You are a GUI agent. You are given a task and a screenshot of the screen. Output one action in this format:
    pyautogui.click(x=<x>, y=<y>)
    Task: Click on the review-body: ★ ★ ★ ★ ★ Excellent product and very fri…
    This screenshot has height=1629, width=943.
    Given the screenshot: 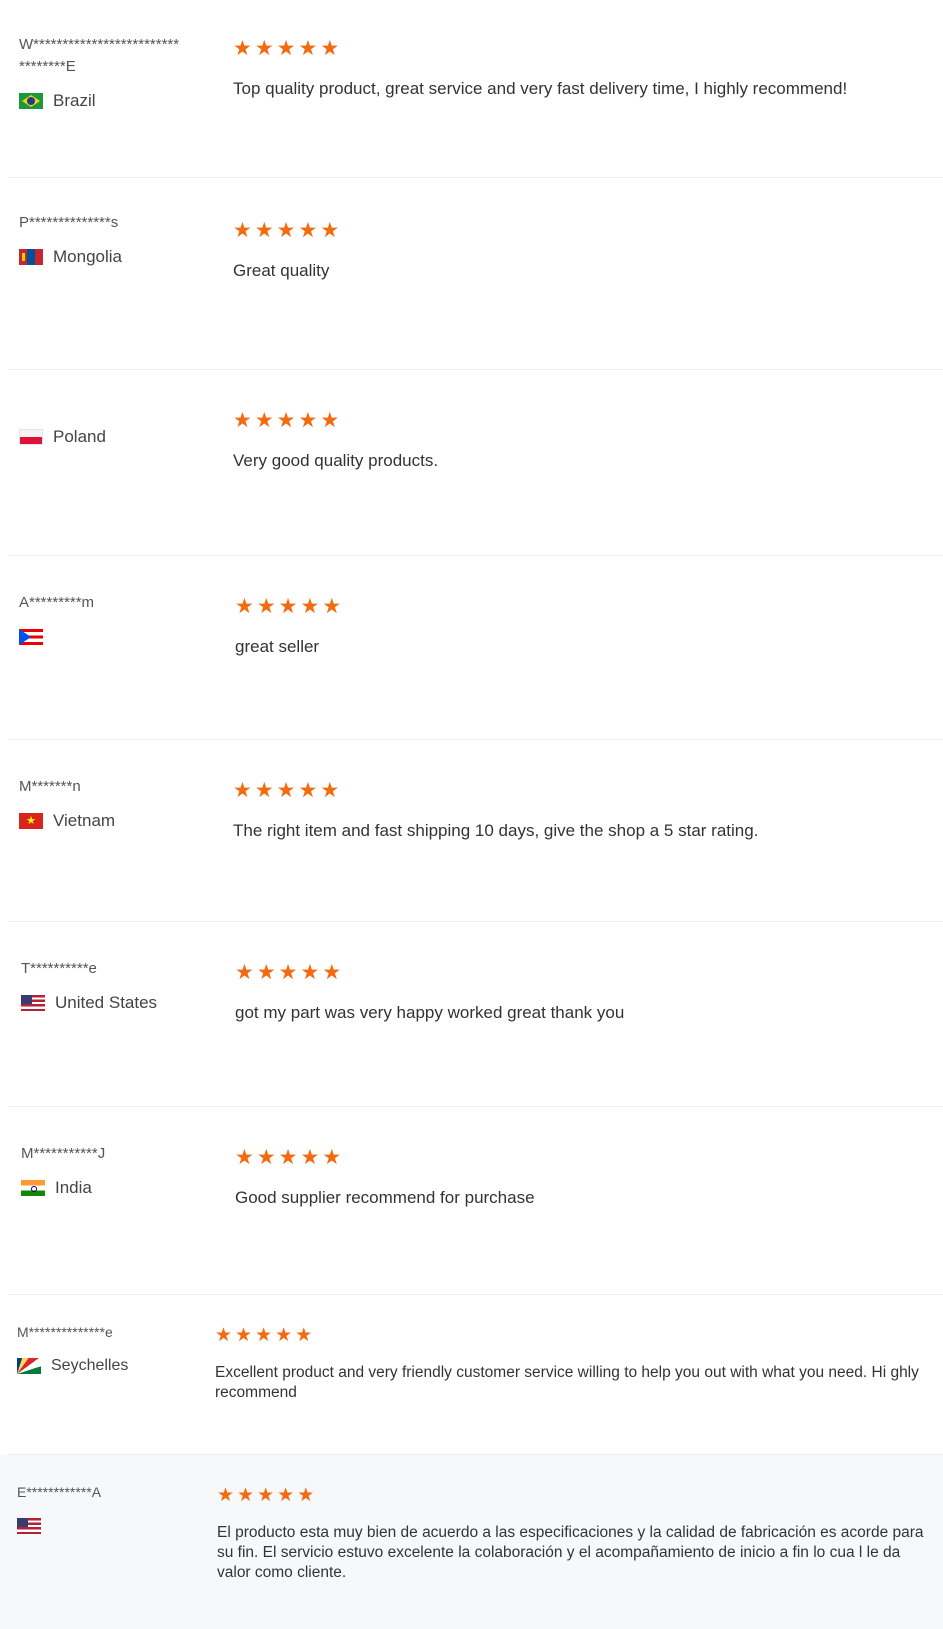 What is the action you would take?
    pyautogui.click(x=575, y=1364)
    